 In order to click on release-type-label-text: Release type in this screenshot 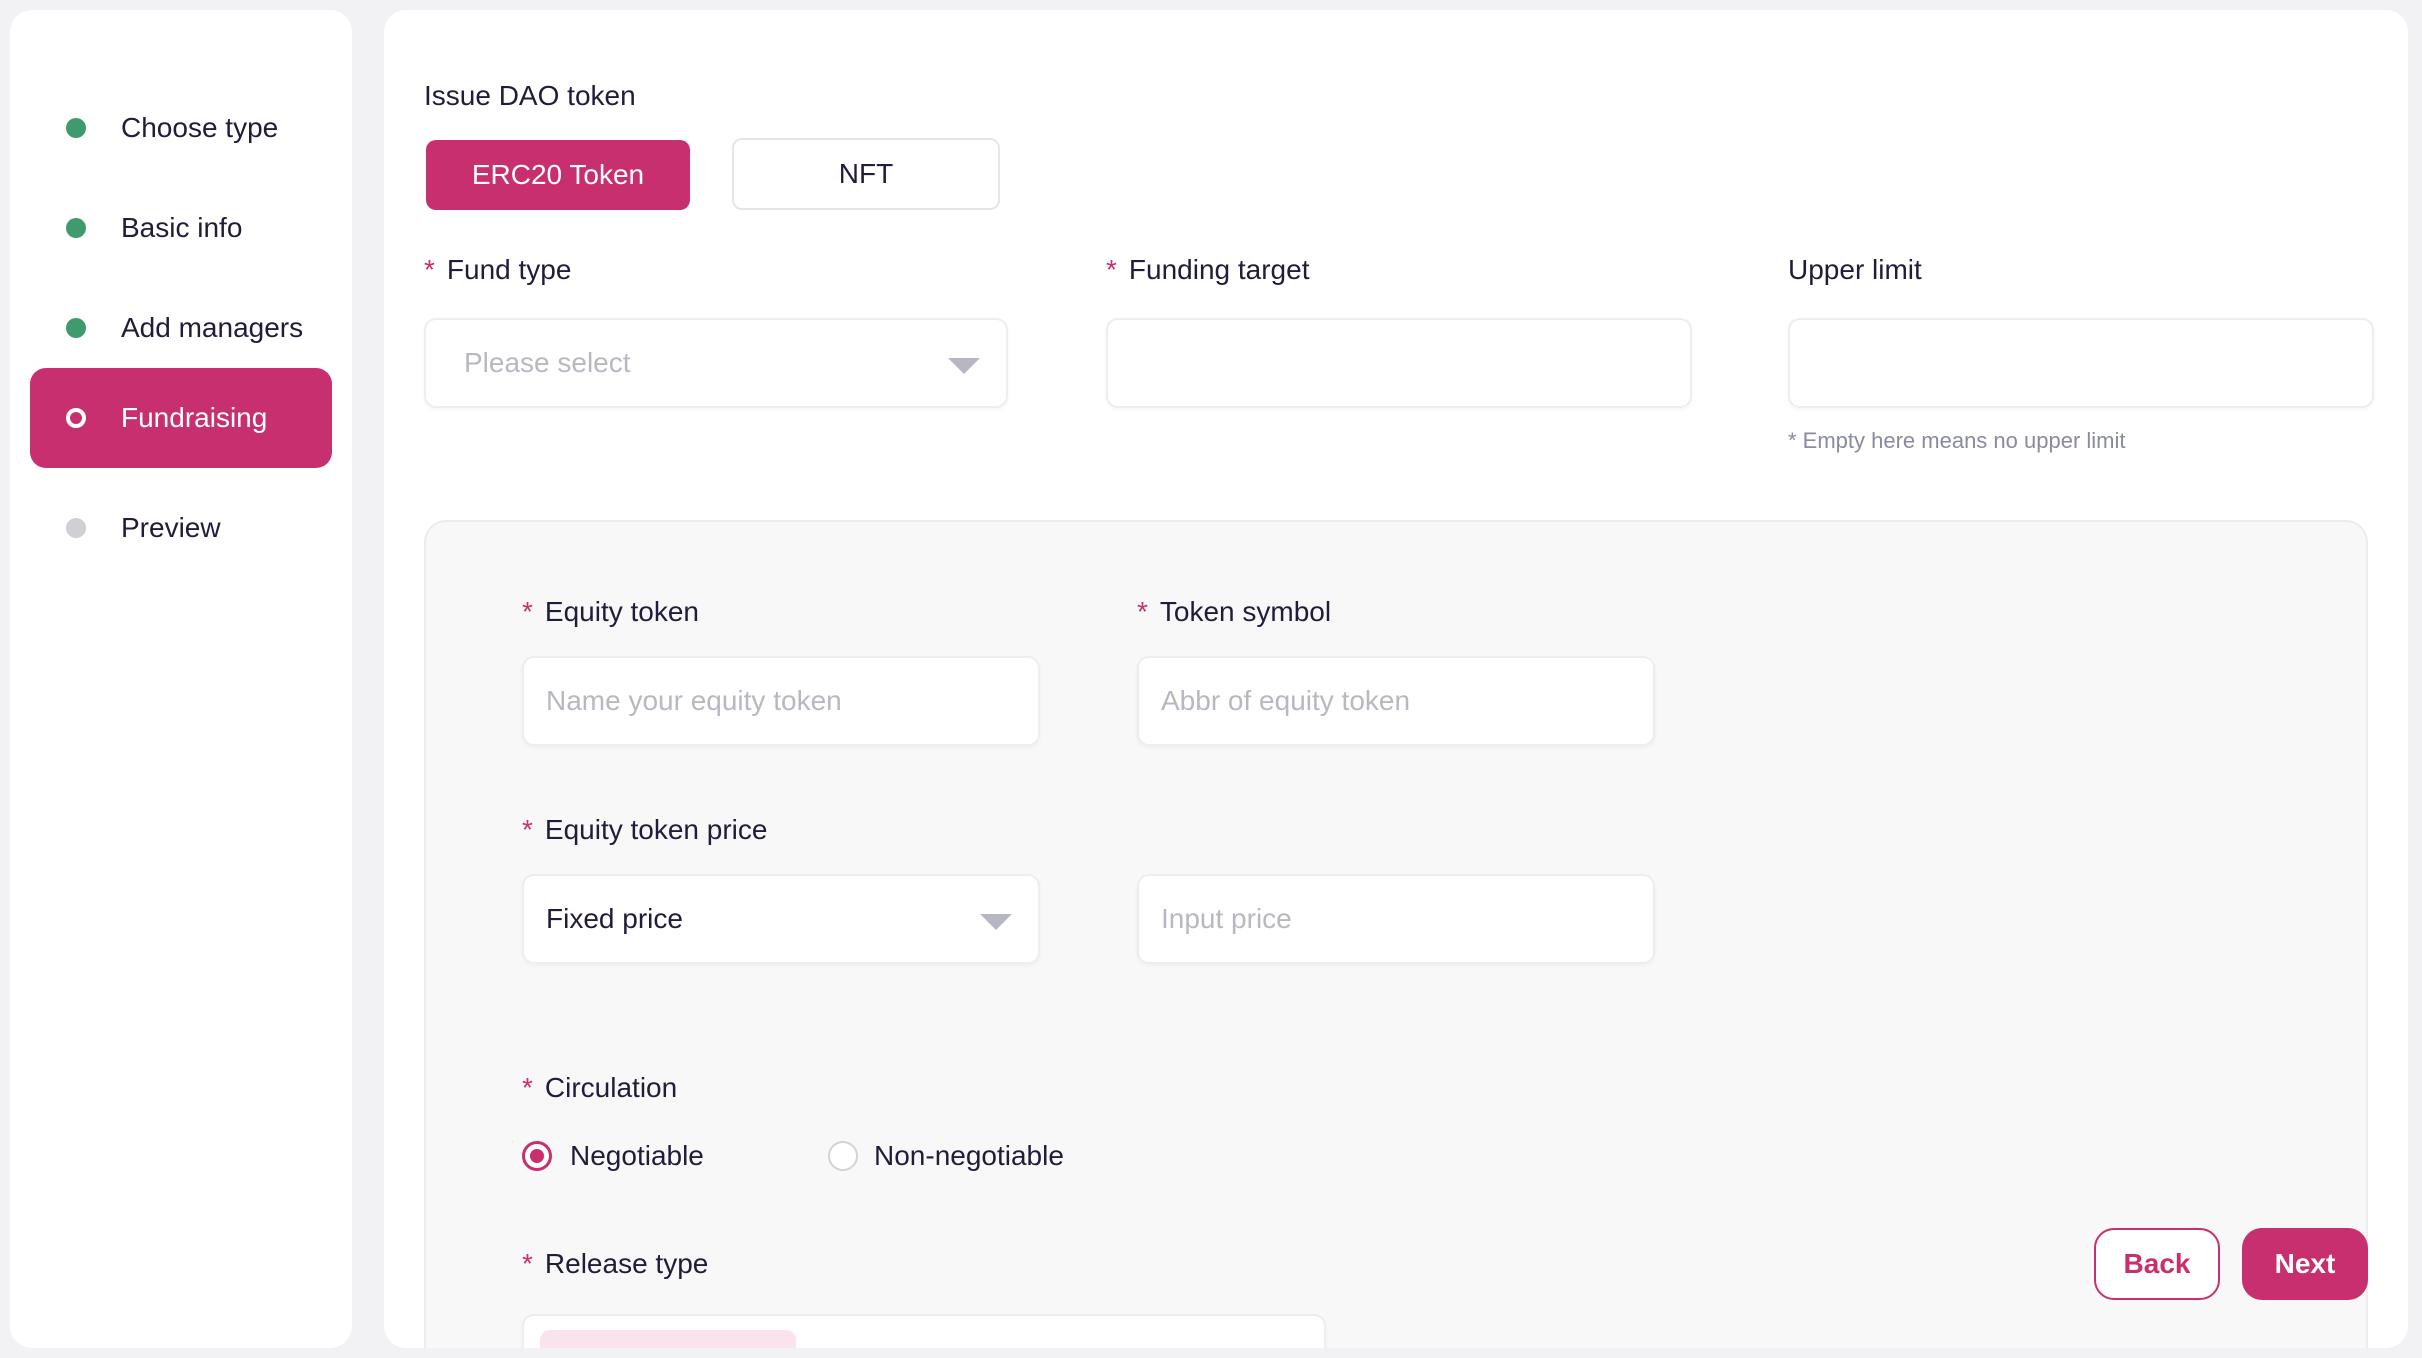, I will do `click(626, 1263)`.